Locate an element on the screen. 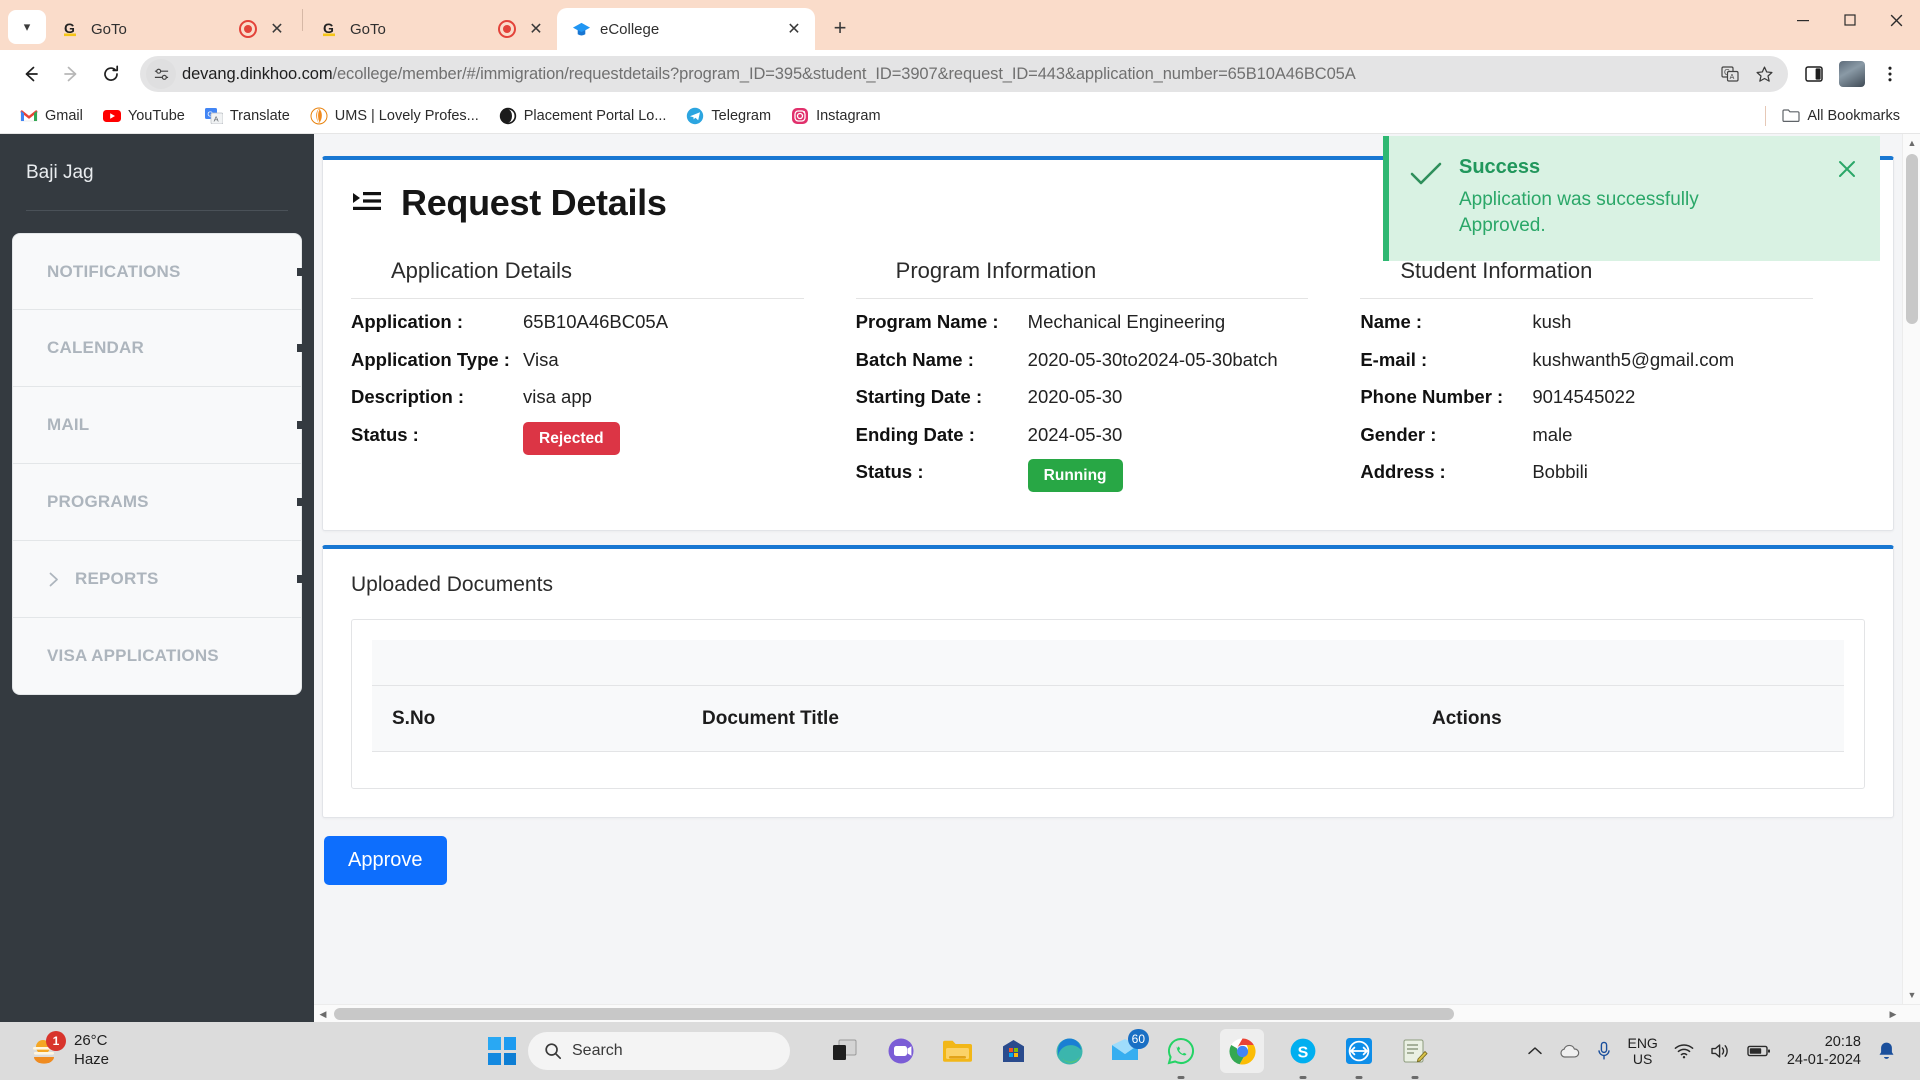 This screenshot has height=1080, width=1920. status-badge: Running is located at coordinates (1075, 476).